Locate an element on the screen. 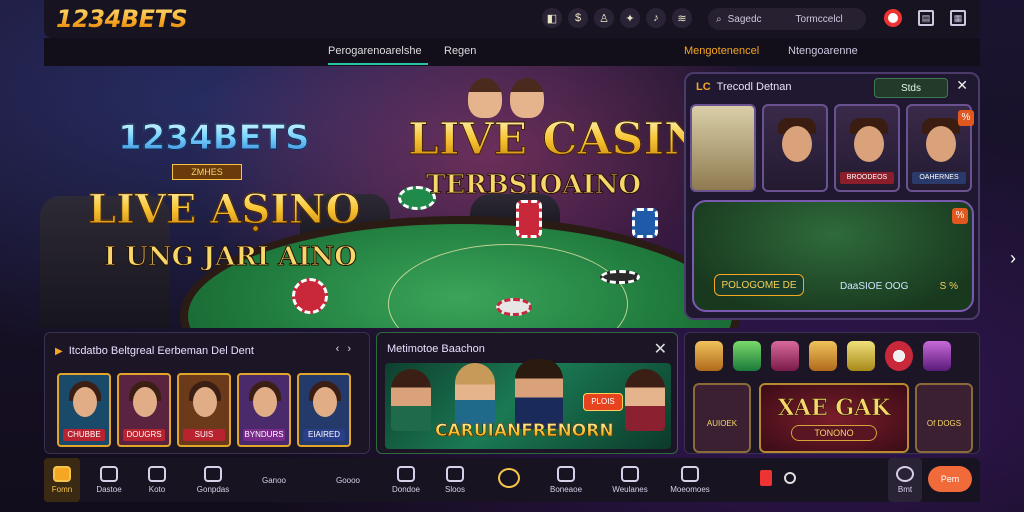 This screenshot has width=1024, height=512. coin-icon is located at coordinates (509, 478).